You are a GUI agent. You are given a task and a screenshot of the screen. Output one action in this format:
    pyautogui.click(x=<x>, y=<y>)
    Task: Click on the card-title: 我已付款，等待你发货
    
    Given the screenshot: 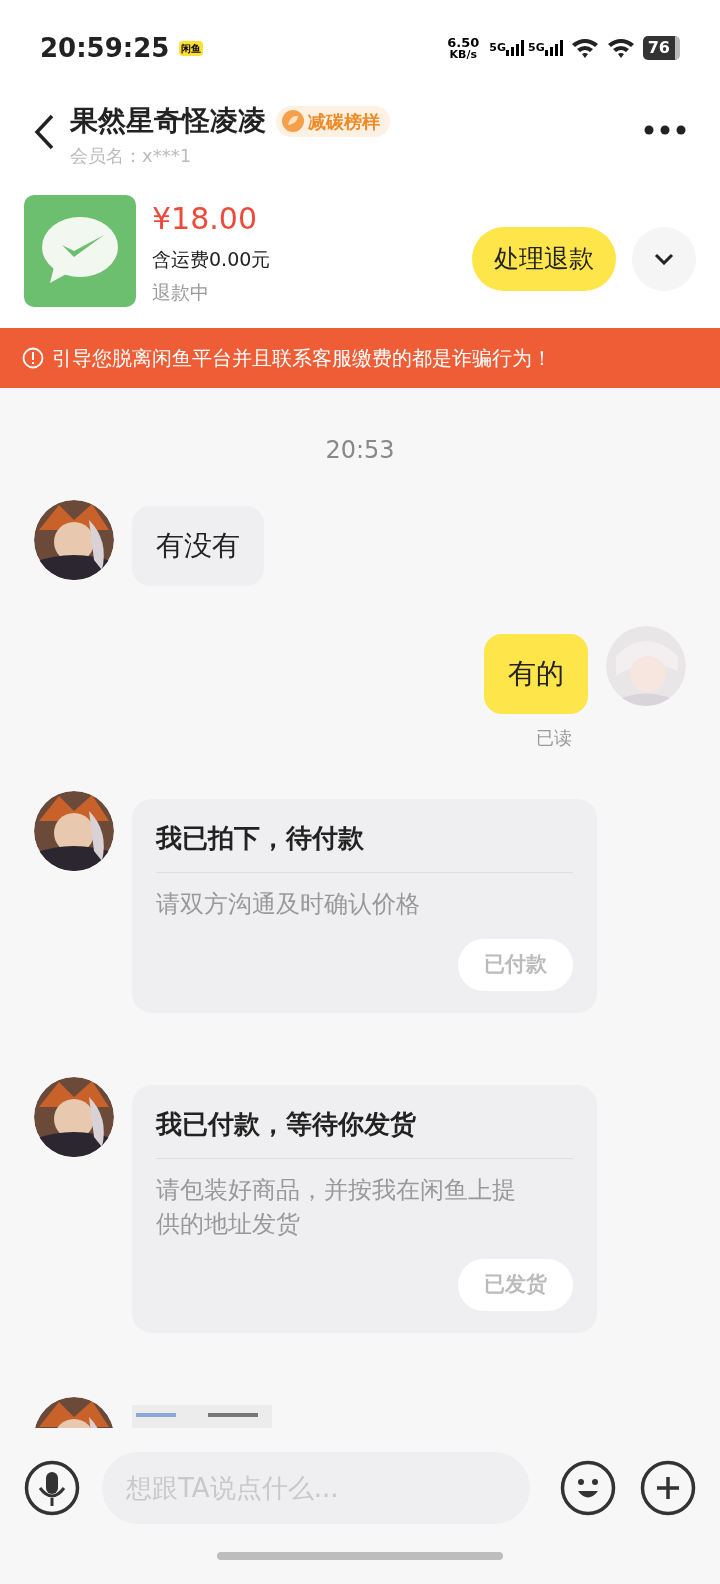 What is the action you would take?
    pyautogui.click(x=364, y=1132)
    